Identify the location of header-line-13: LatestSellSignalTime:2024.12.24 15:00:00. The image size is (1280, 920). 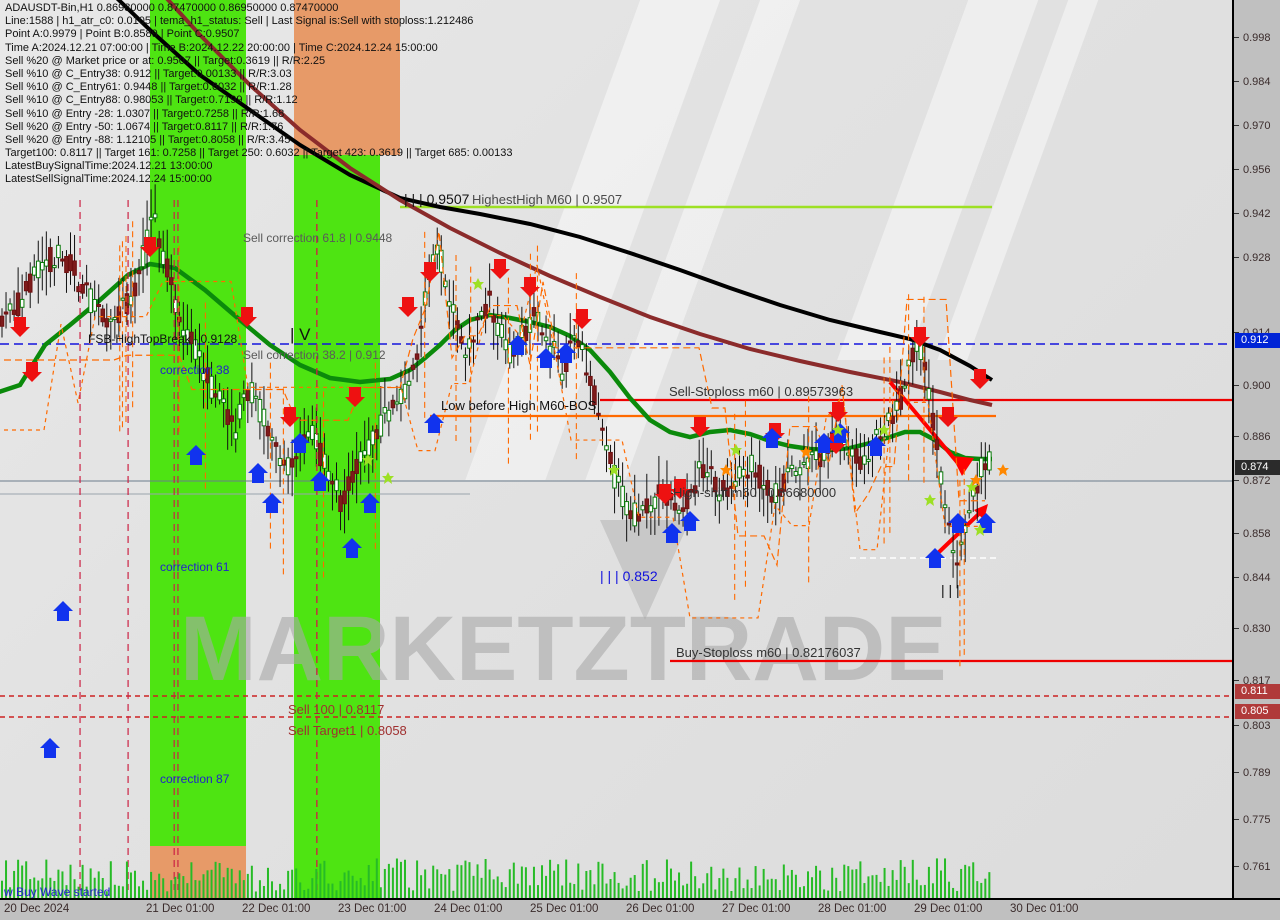
(108, 179).